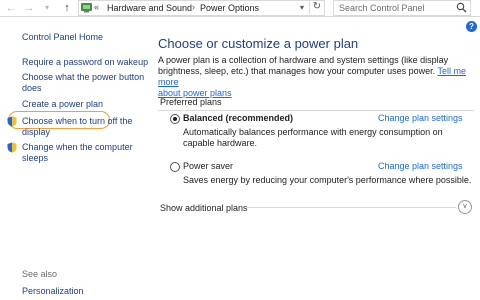  Describe the element at coordinates (62, 37) in the screenshot. I see `control-panel-home-link: Control Panel Home` at that location.